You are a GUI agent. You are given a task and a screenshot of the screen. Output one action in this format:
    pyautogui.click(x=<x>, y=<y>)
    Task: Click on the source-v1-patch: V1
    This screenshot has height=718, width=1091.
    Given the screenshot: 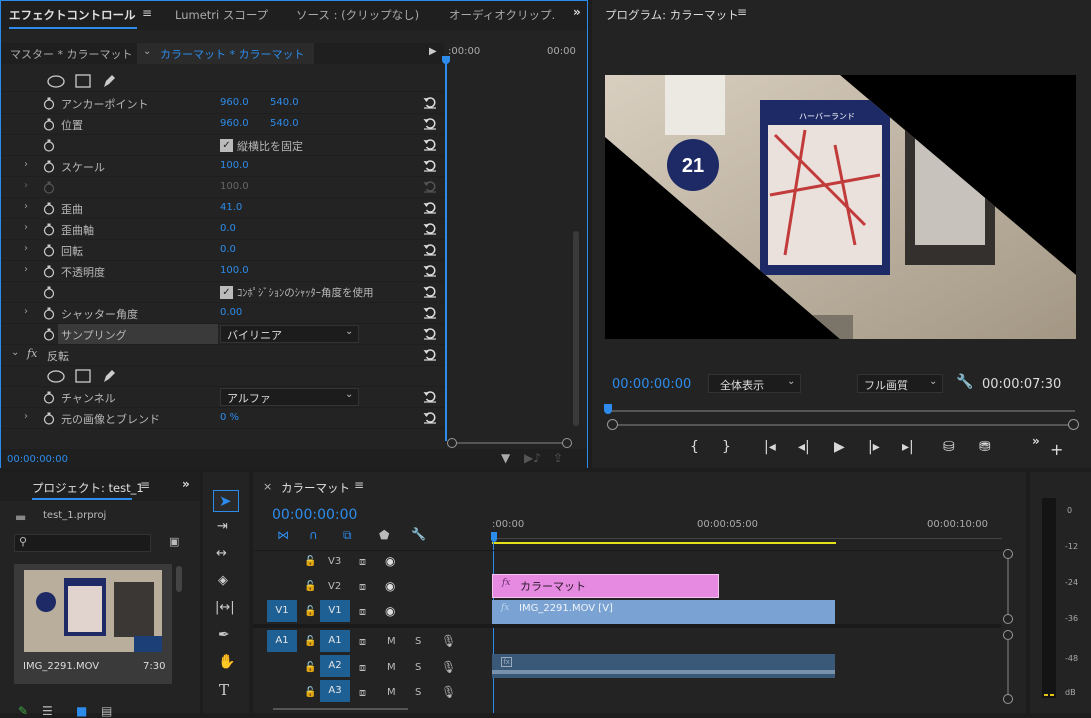 What is the action you would take?
    pyautogui.click(x=282, y=611)
    